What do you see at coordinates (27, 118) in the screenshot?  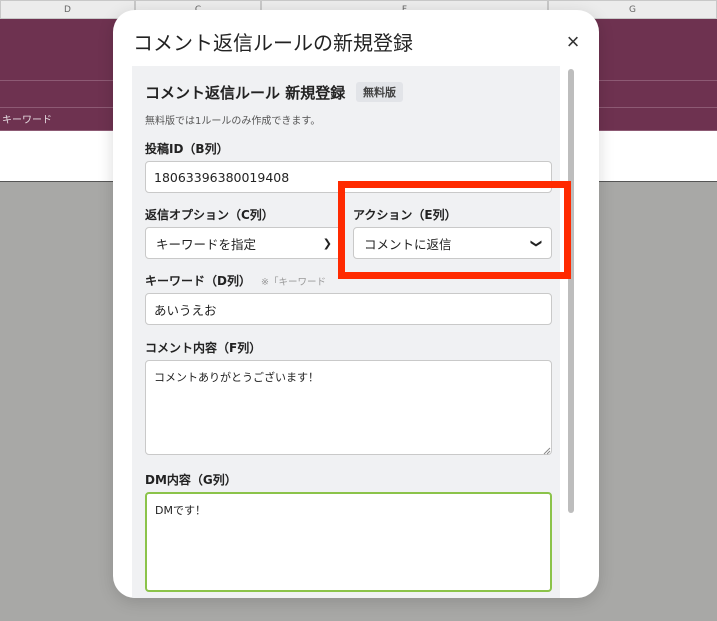 I see `keyword-cell: キーワード` at bounding box center [27, 118].